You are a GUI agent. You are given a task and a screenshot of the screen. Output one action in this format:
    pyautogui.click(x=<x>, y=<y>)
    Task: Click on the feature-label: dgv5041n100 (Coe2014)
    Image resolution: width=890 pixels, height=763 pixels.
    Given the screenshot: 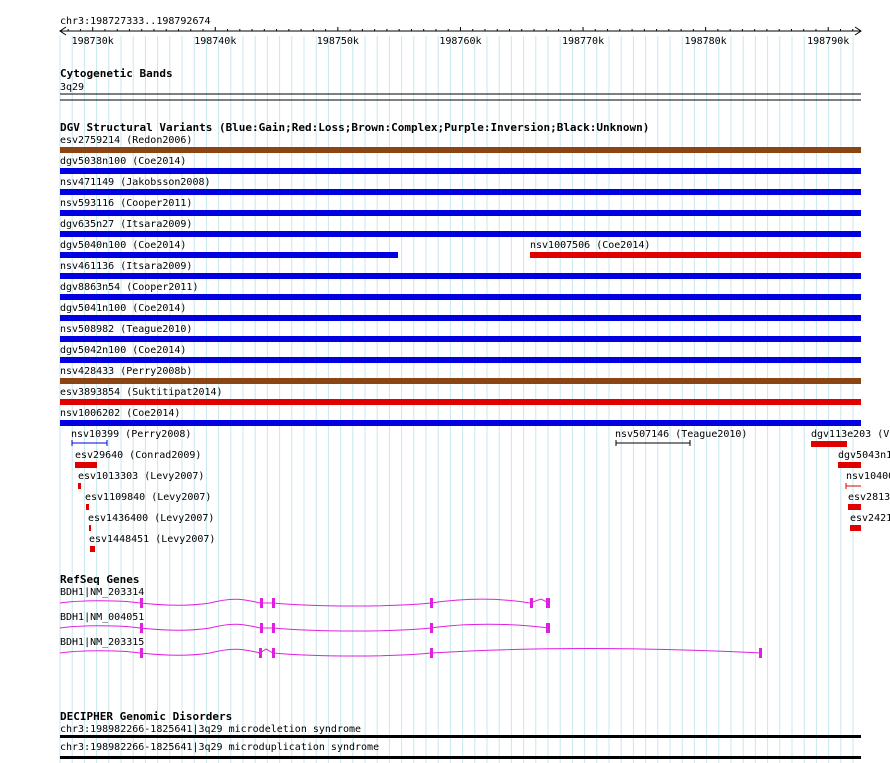 What is the action you would take?
    pyautogui.click(x=123, y=308)
    